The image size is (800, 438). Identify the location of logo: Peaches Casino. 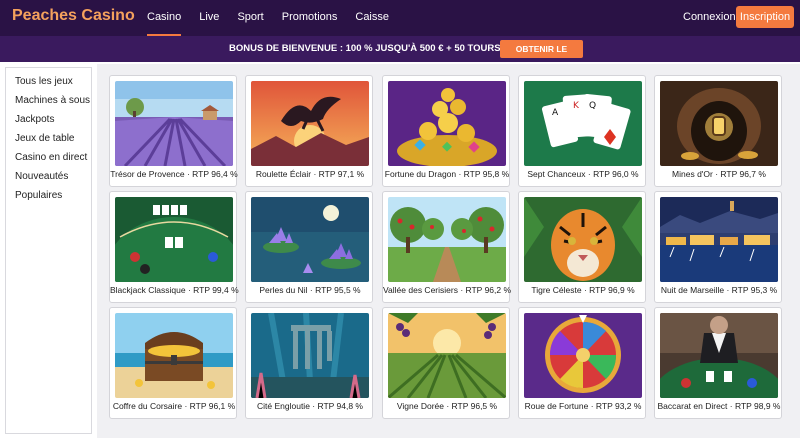
(73, 16).